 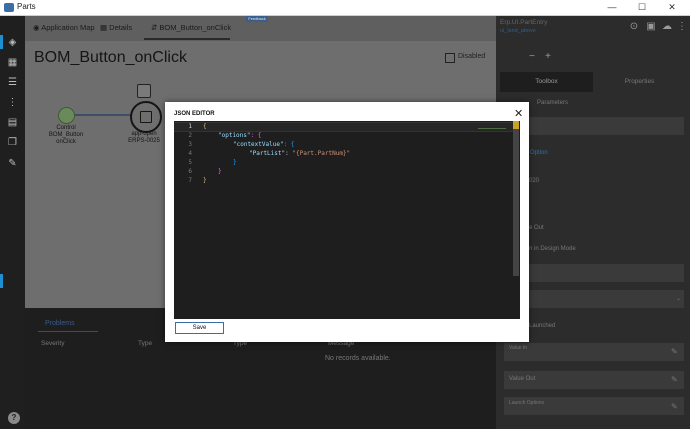 I want to click on control-node-label: Control BOM_Button onClick, so click(x=66, y=135).